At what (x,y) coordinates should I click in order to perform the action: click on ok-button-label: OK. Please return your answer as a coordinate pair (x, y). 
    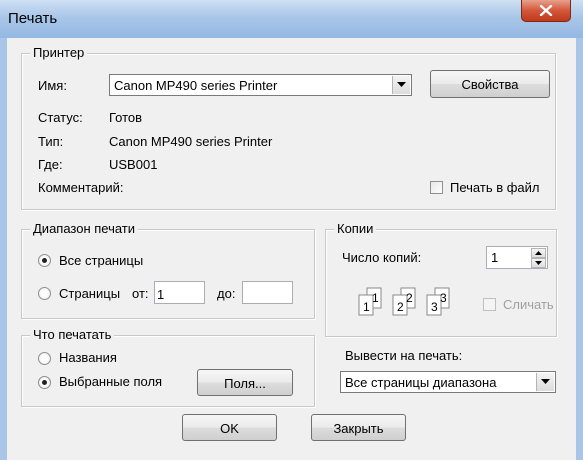
    Looking at the image, I should click on (229, 428).